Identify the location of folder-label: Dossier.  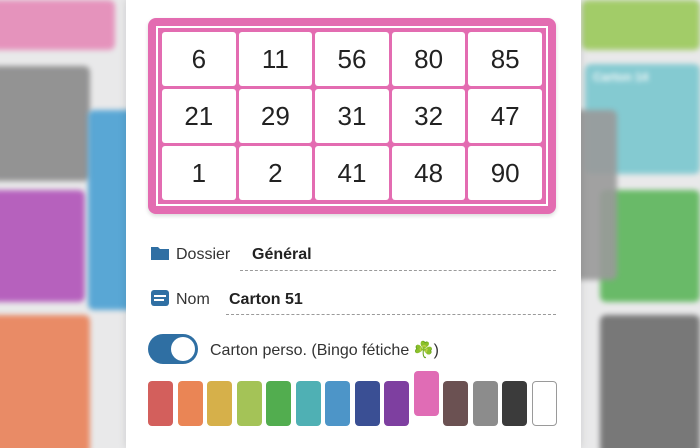
(203, 254).